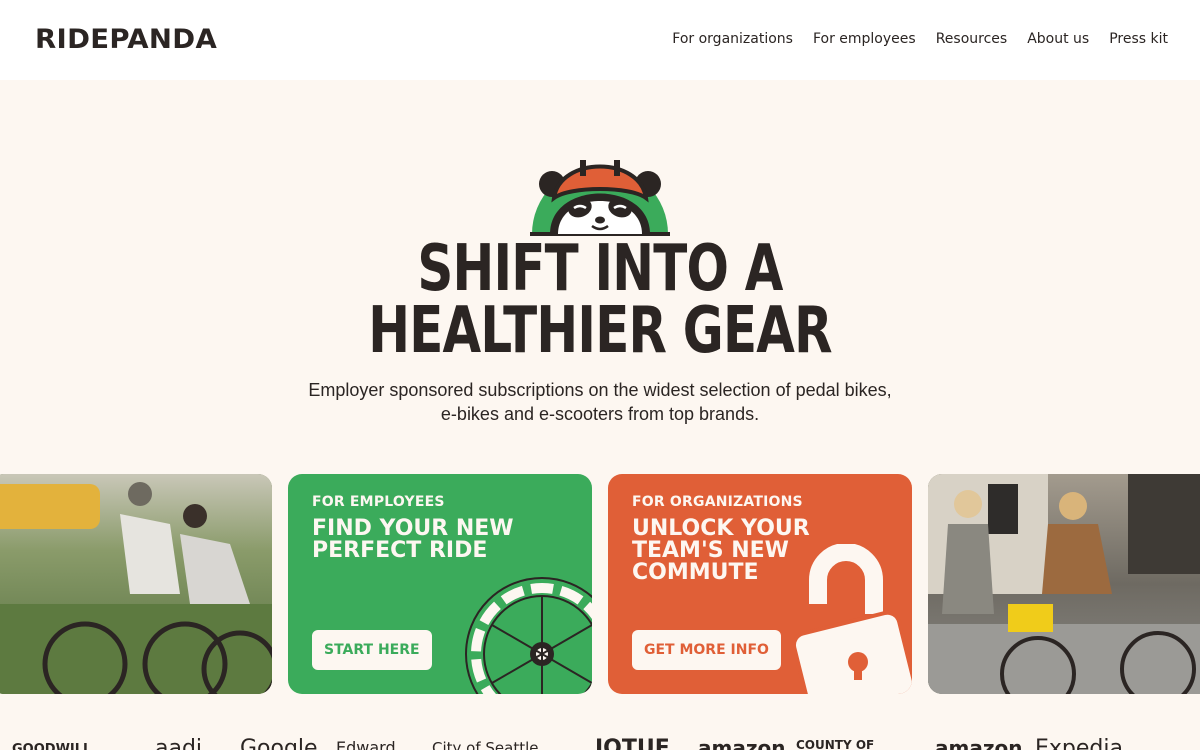 The image size is (1200, 750). Describe the element at coordinates (1138, 39) in the screenshot. I see `nav-link-press-kit: Press kit` at that location.